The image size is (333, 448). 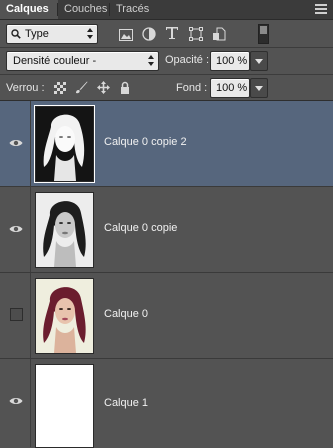 I want to click on filter-row: Type, so click(x=166, y=34).